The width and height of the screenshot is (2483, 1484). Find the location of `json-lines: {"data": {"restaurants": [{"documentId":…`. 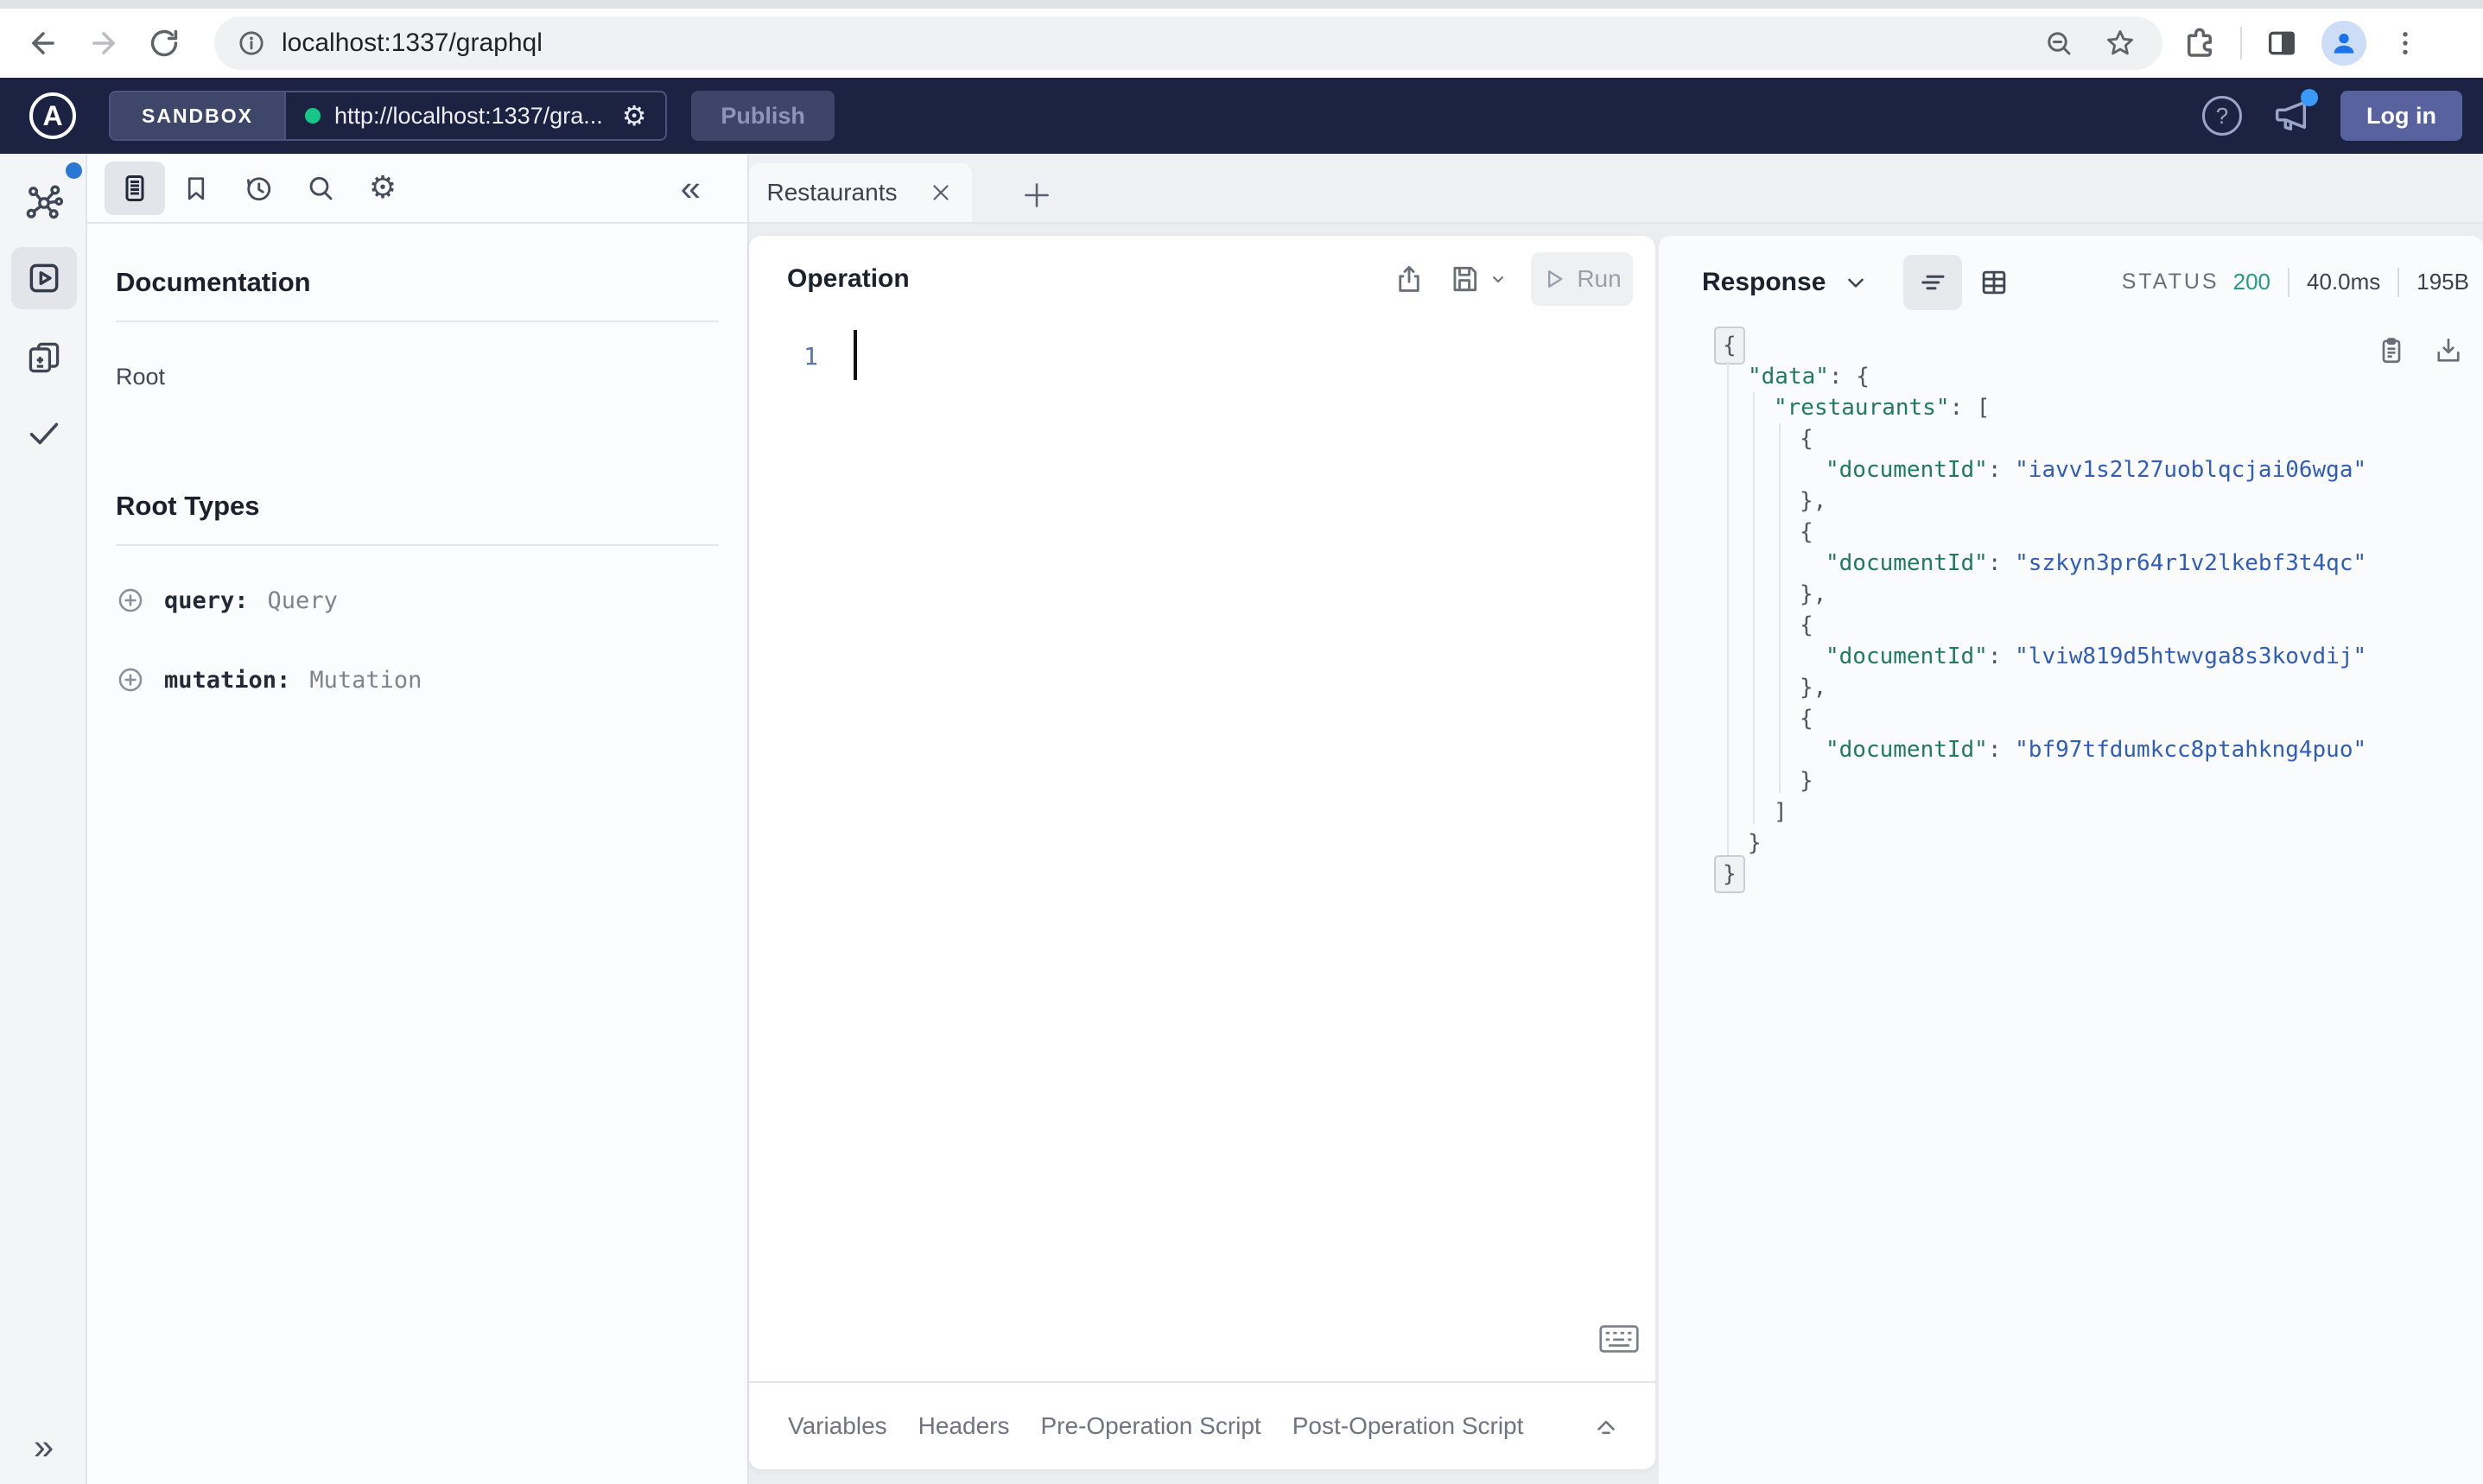

json-lines: {"data": {"restaurants": [{"documentId":… is located at coordinates (2099, 610).